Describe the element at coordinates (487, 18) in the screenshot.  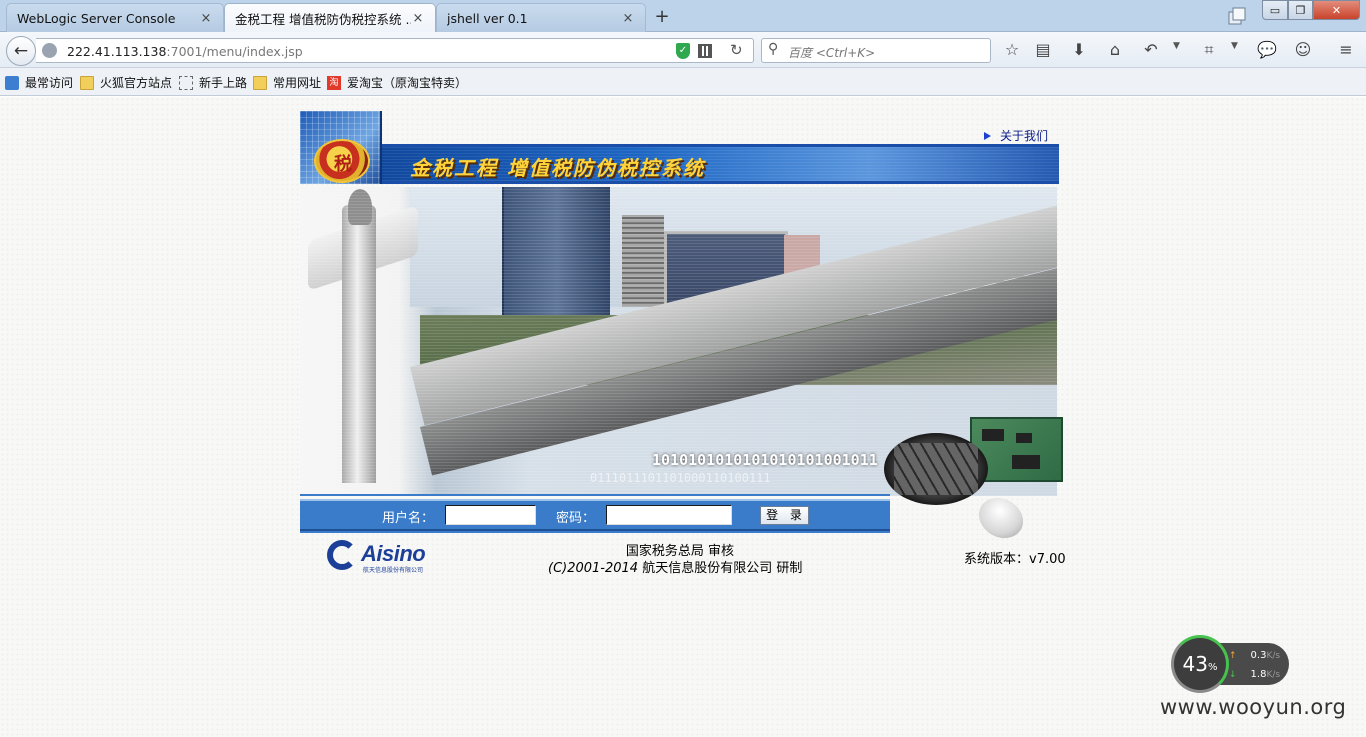
I see `tab-label: jshell ver 0.1` at that location.